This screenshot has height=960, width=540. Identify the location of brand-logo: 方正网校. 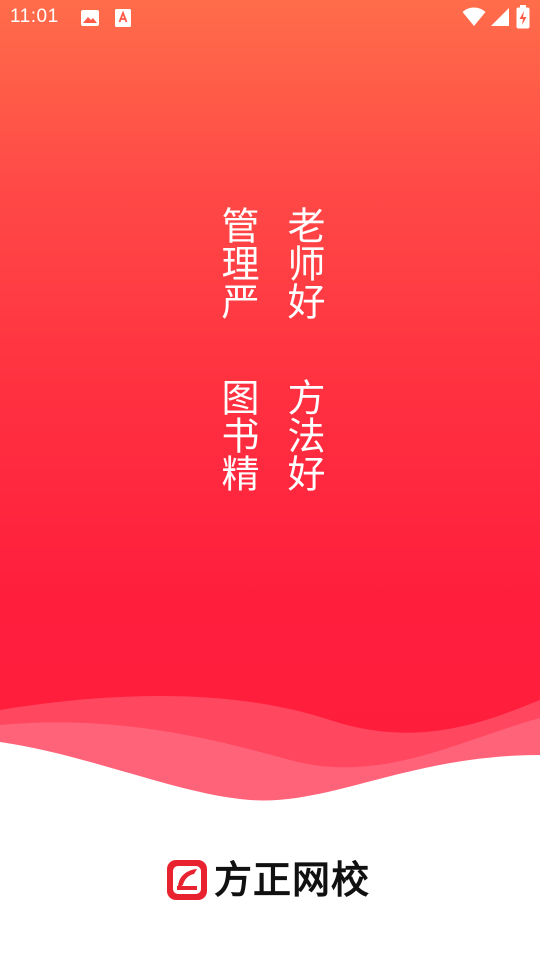
(272, 881).